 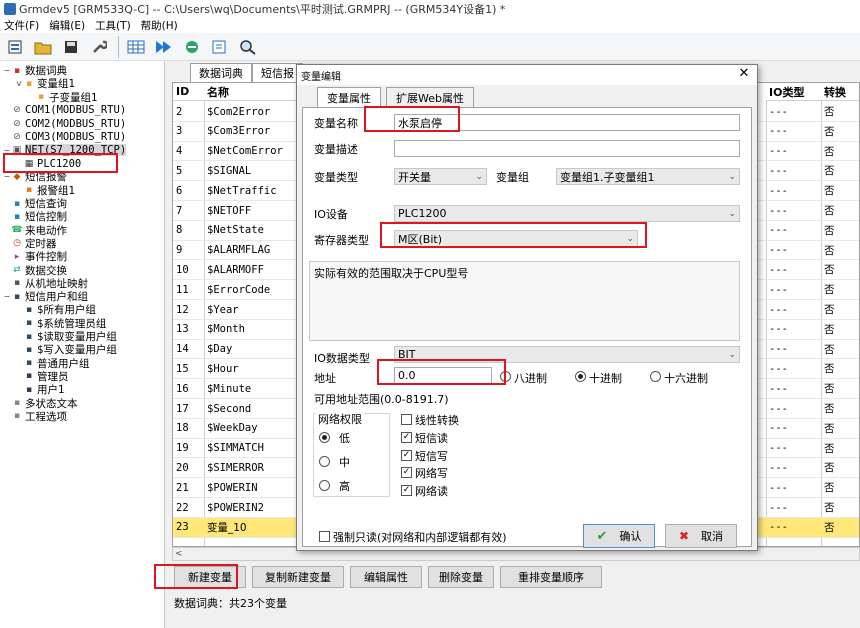 I want to click on cancel-button: ✖ 取消, so click(x=701, y=536).